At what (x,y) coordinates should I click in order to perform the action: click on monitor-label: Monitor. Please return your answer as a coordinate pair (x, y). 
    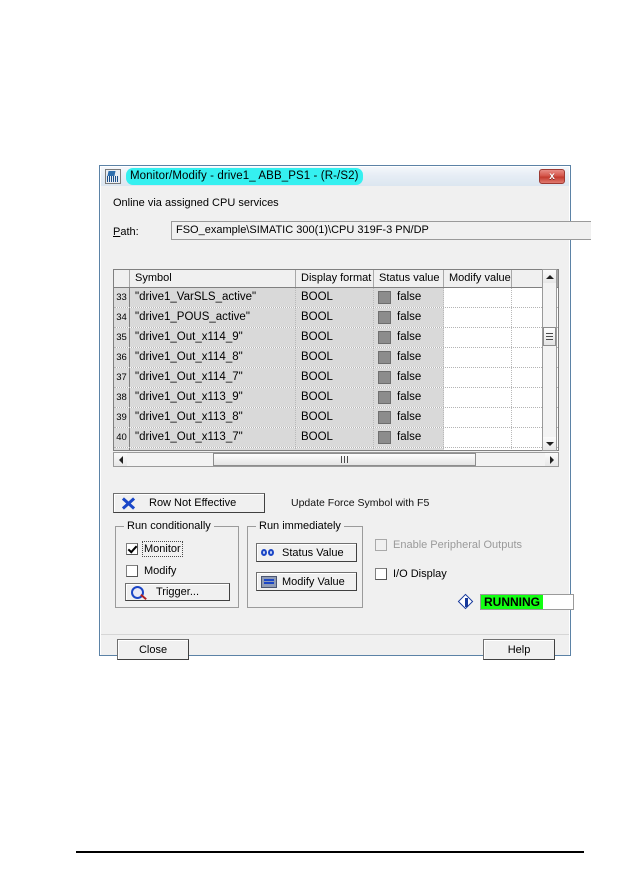
    Looking at the image, I should click on (162, 549).